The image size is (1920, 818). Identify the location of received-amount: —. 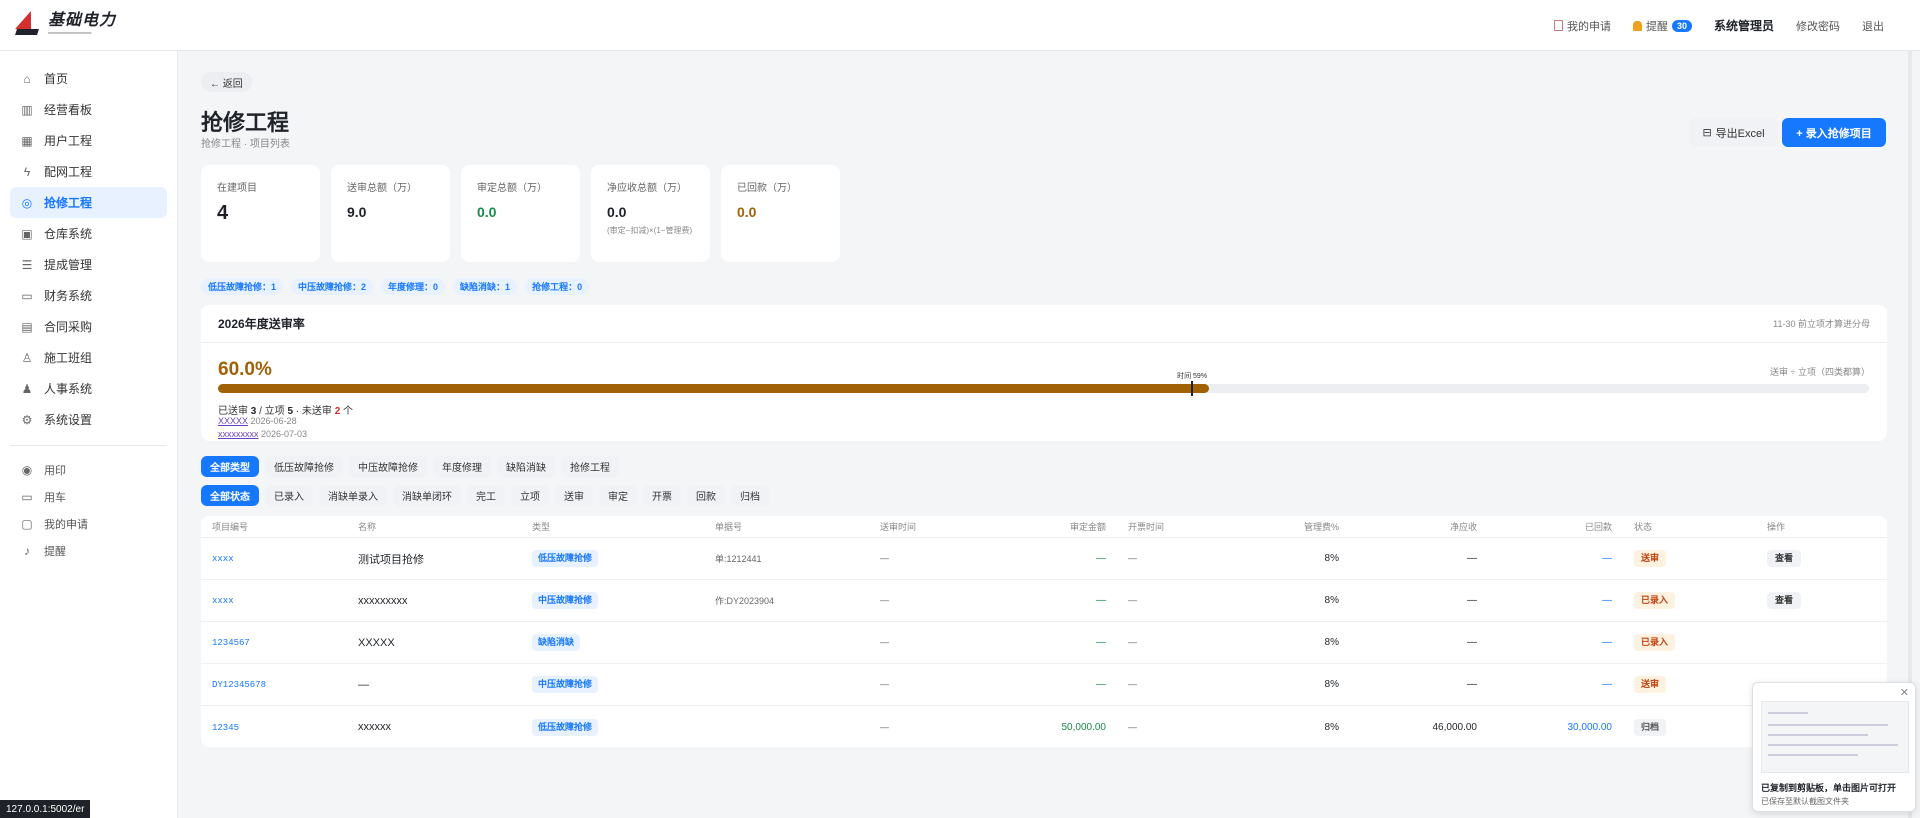
(1607, 642).